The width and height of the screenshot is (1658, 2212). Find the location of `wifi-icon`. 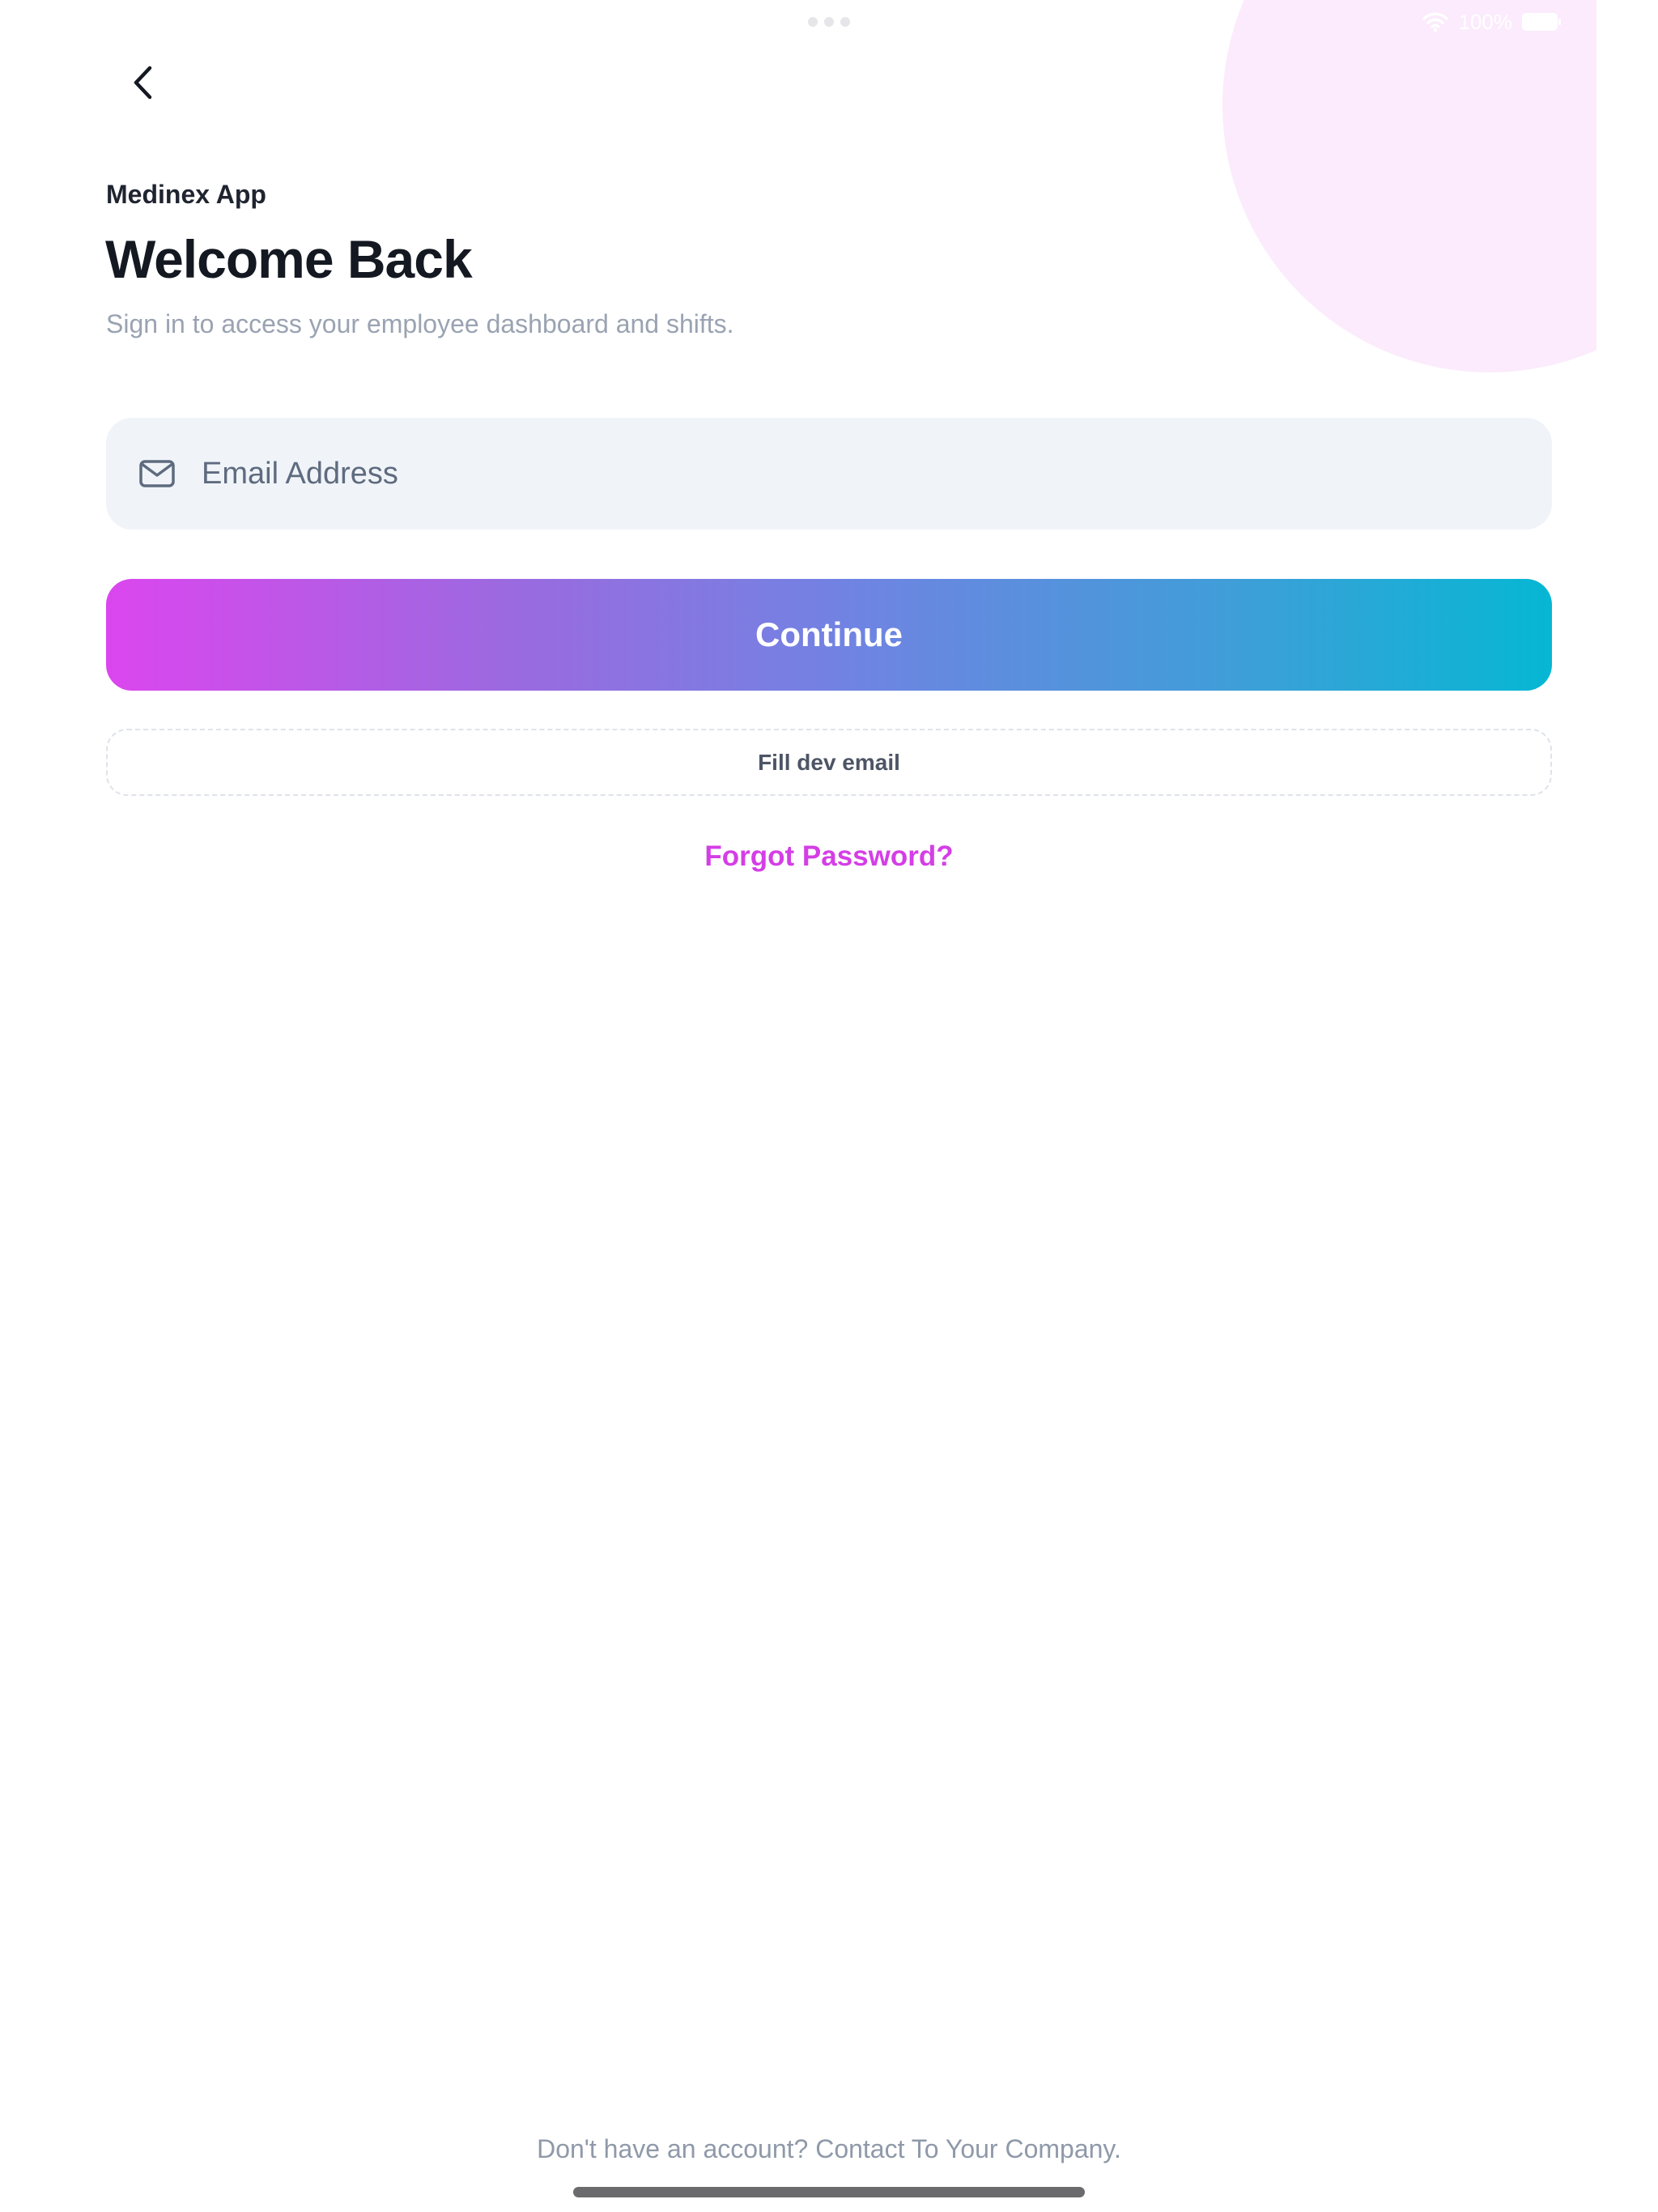

wifi-icon is located at coordinates (1435, 22).